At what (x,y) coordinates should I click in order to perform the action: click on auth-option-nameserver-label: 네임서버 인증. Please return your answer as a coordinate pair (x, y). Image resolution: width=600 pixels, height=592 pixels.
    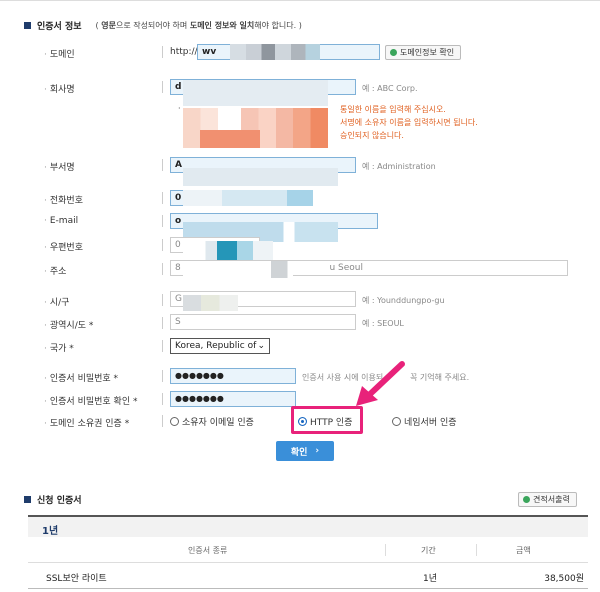
    Looking at the image, I should click on (430, 423).